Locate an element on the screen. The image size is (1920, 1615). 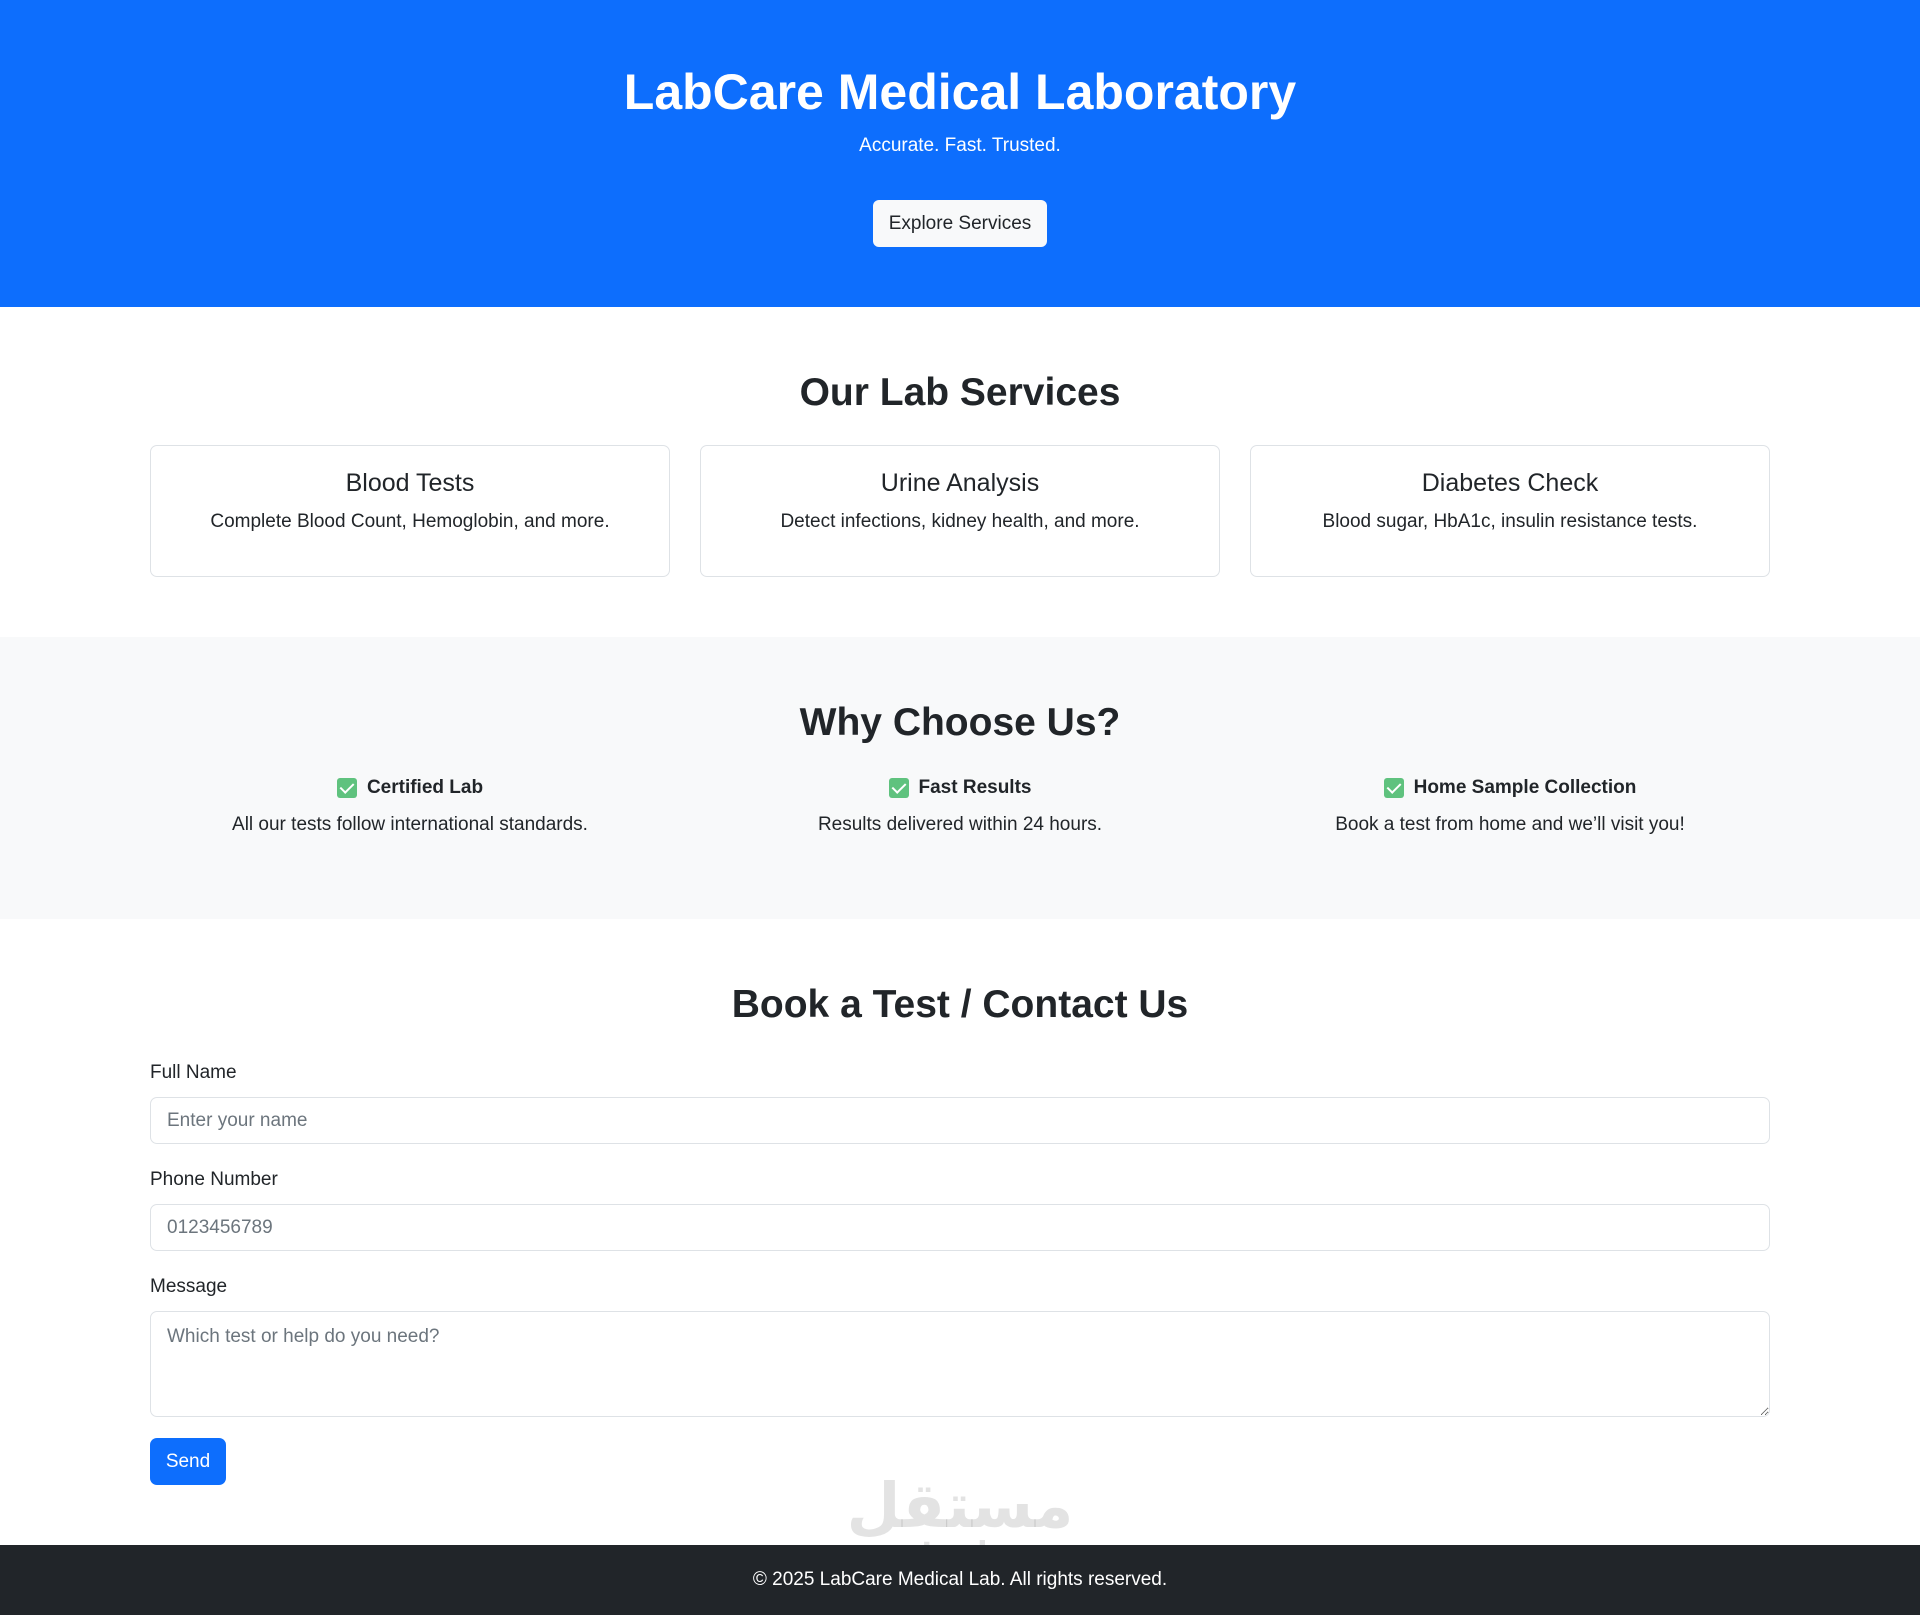
service-card-title: Diabetes Check is located at coordinates (1510, 483).